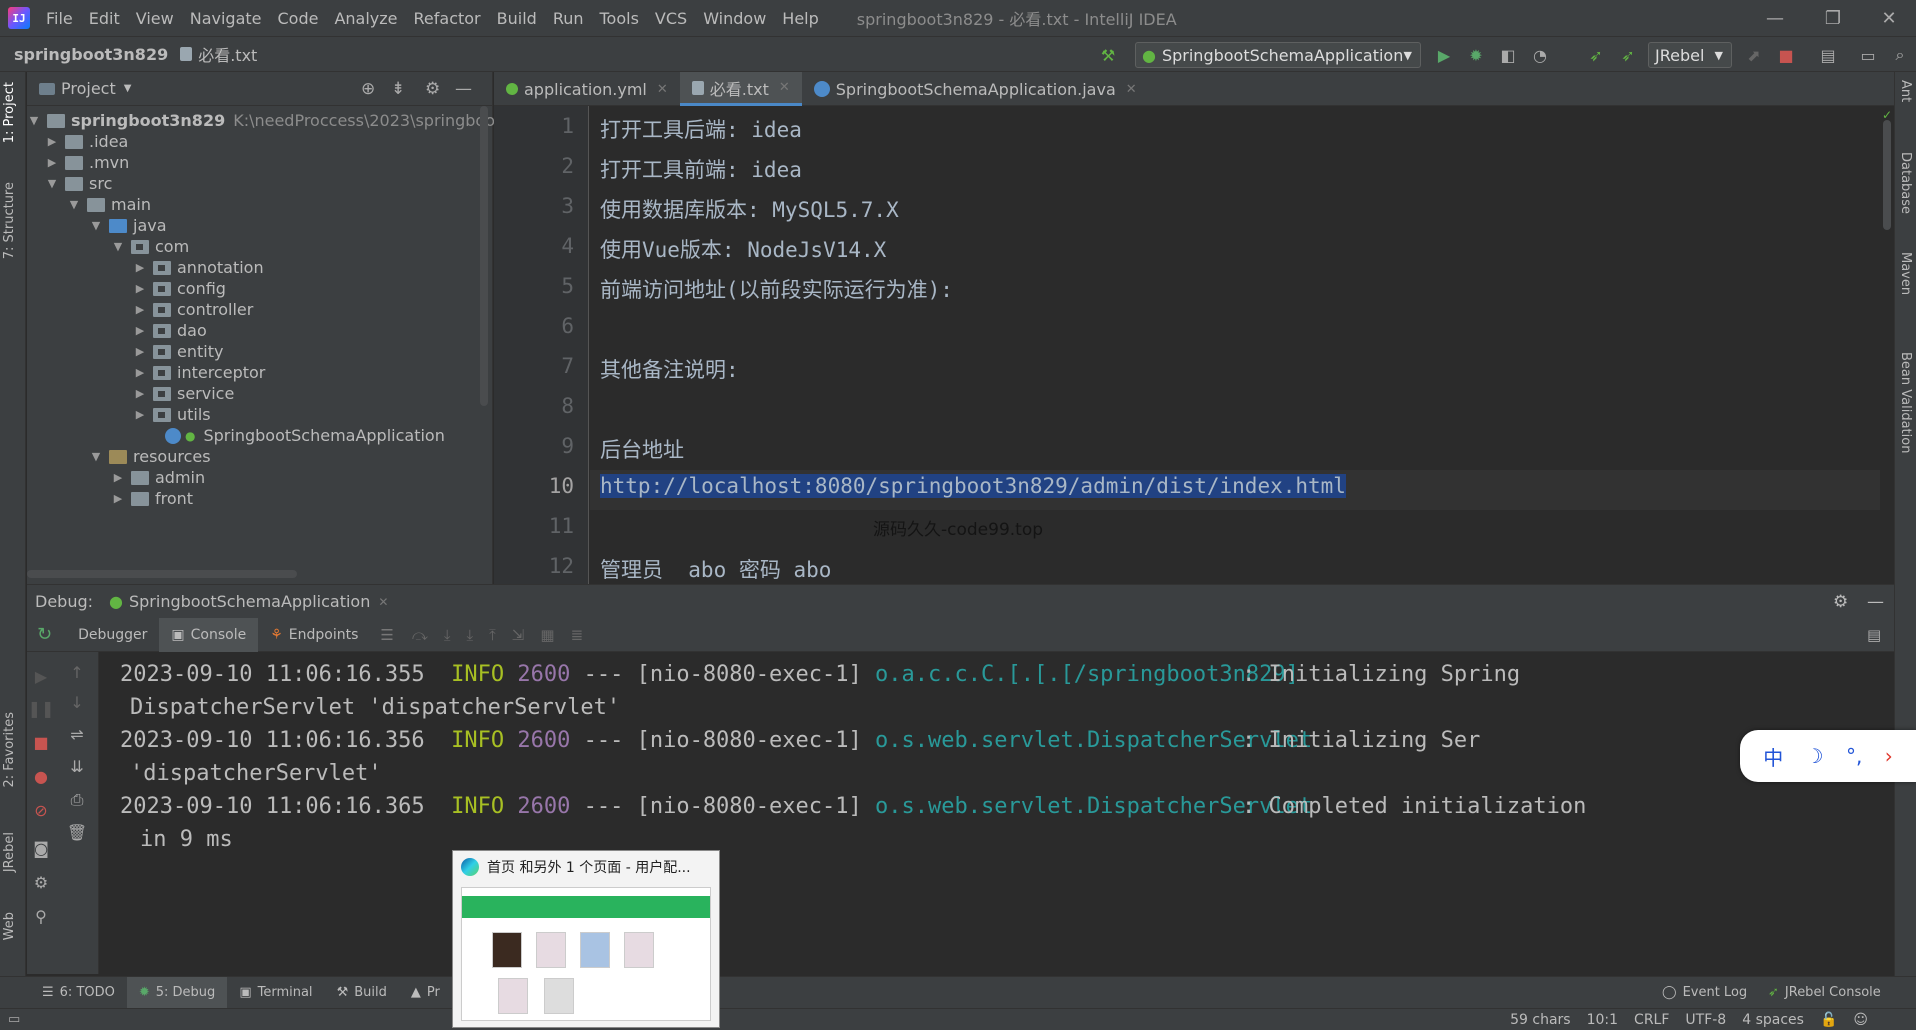 This screenshot has width=1916, height=1030. I want to click on layout-icon: ▭, so click(1868, 55).